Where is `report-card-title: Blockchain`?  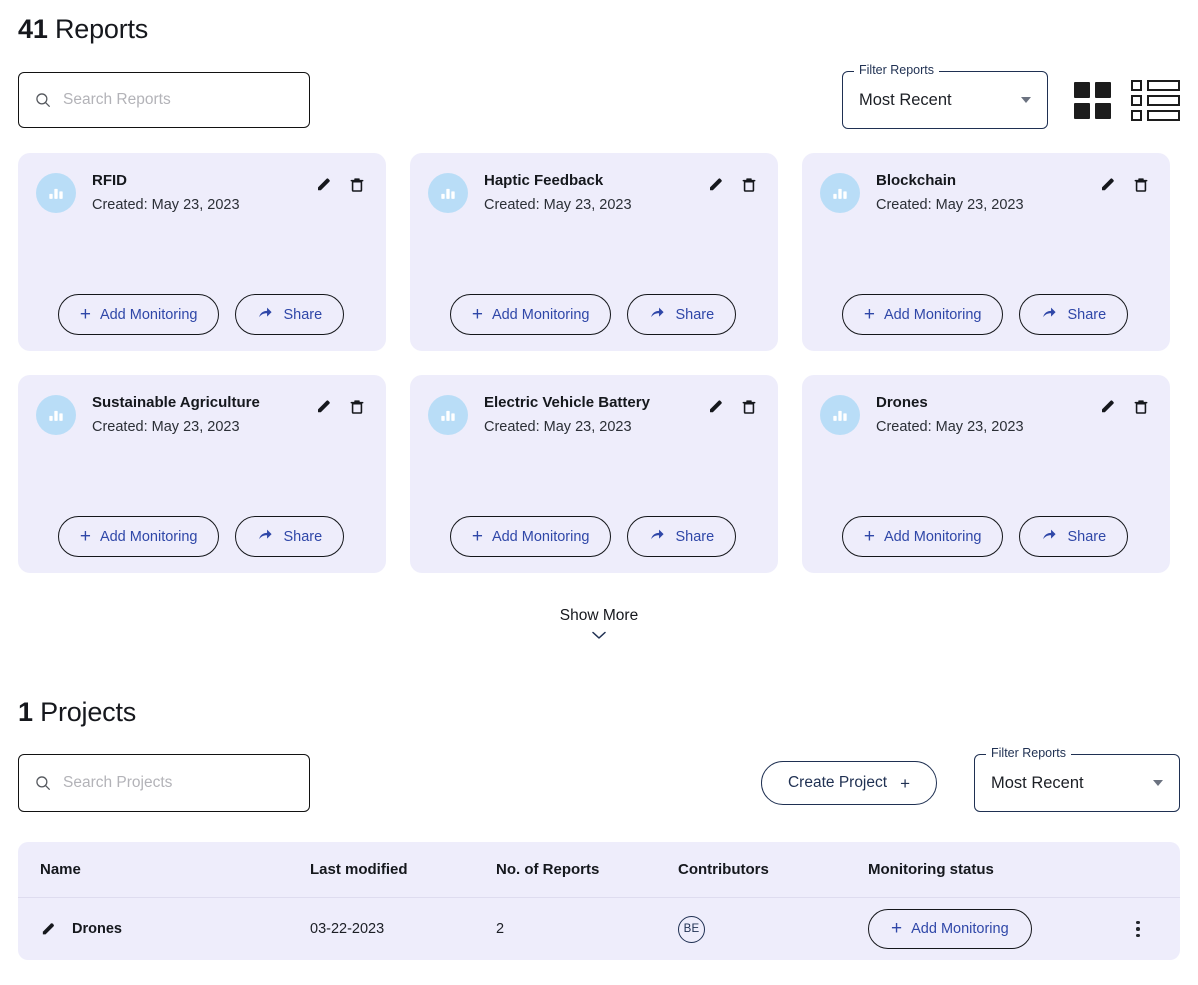
report-card-title: Blockchain is located at coordinates (916, 180).